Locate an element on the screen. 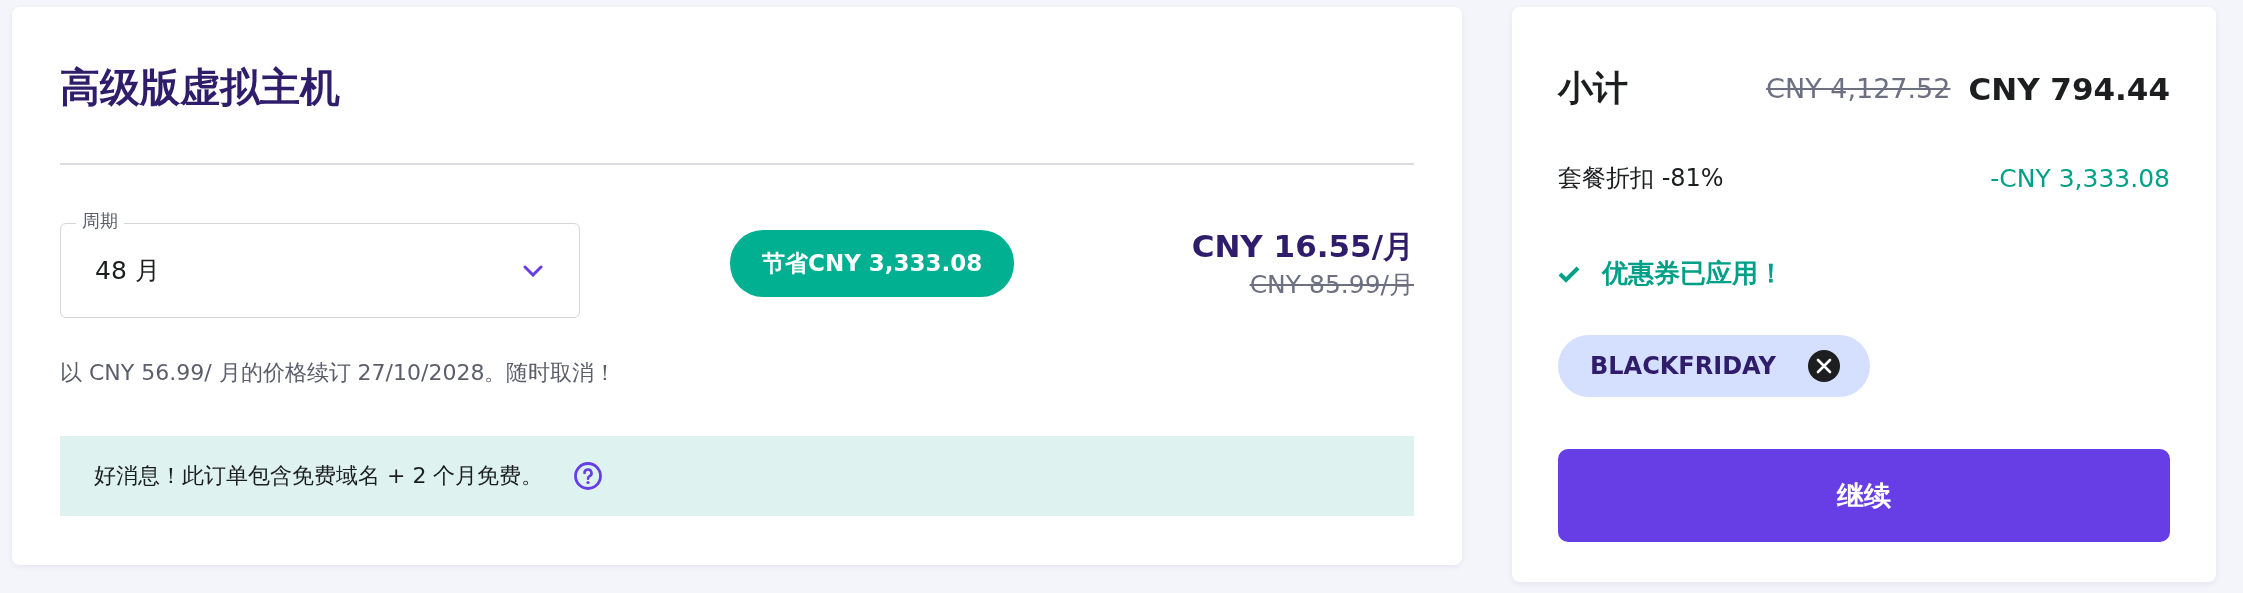  discount-value: -CNY 3,333.08 is located at coordinates (2080, 178).